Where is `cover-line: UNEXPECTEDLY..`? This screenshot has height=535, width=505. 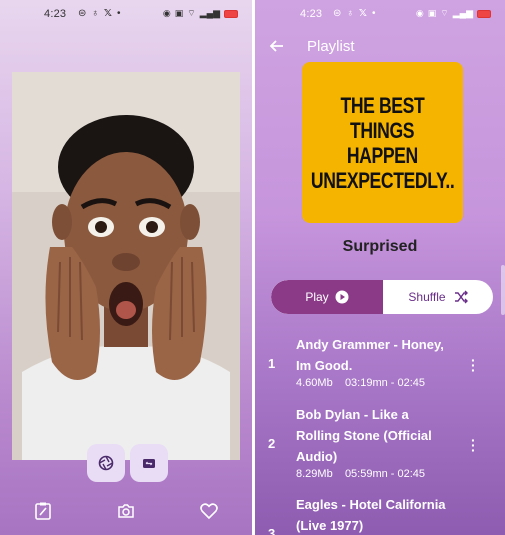
cover-line: UNEXPECTEDLY.. is located at coordinates (382, 180).